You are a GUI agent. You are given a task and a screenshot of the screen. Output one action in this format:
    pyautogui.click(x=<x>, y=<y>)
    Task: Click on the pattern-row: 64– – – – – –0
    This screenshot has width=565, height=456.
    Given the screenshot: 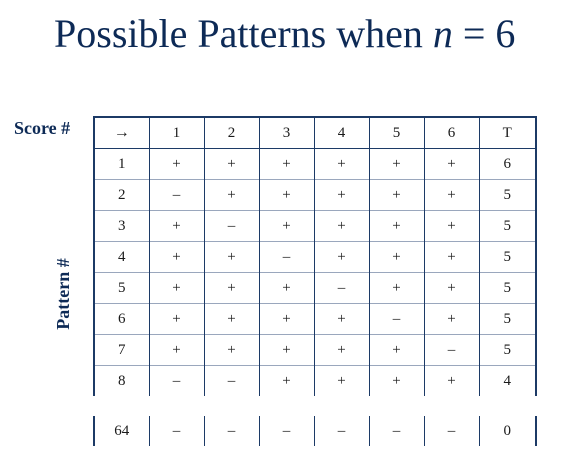 What is the action you would take?
    pyautogui.click(x=315, y=431)
    